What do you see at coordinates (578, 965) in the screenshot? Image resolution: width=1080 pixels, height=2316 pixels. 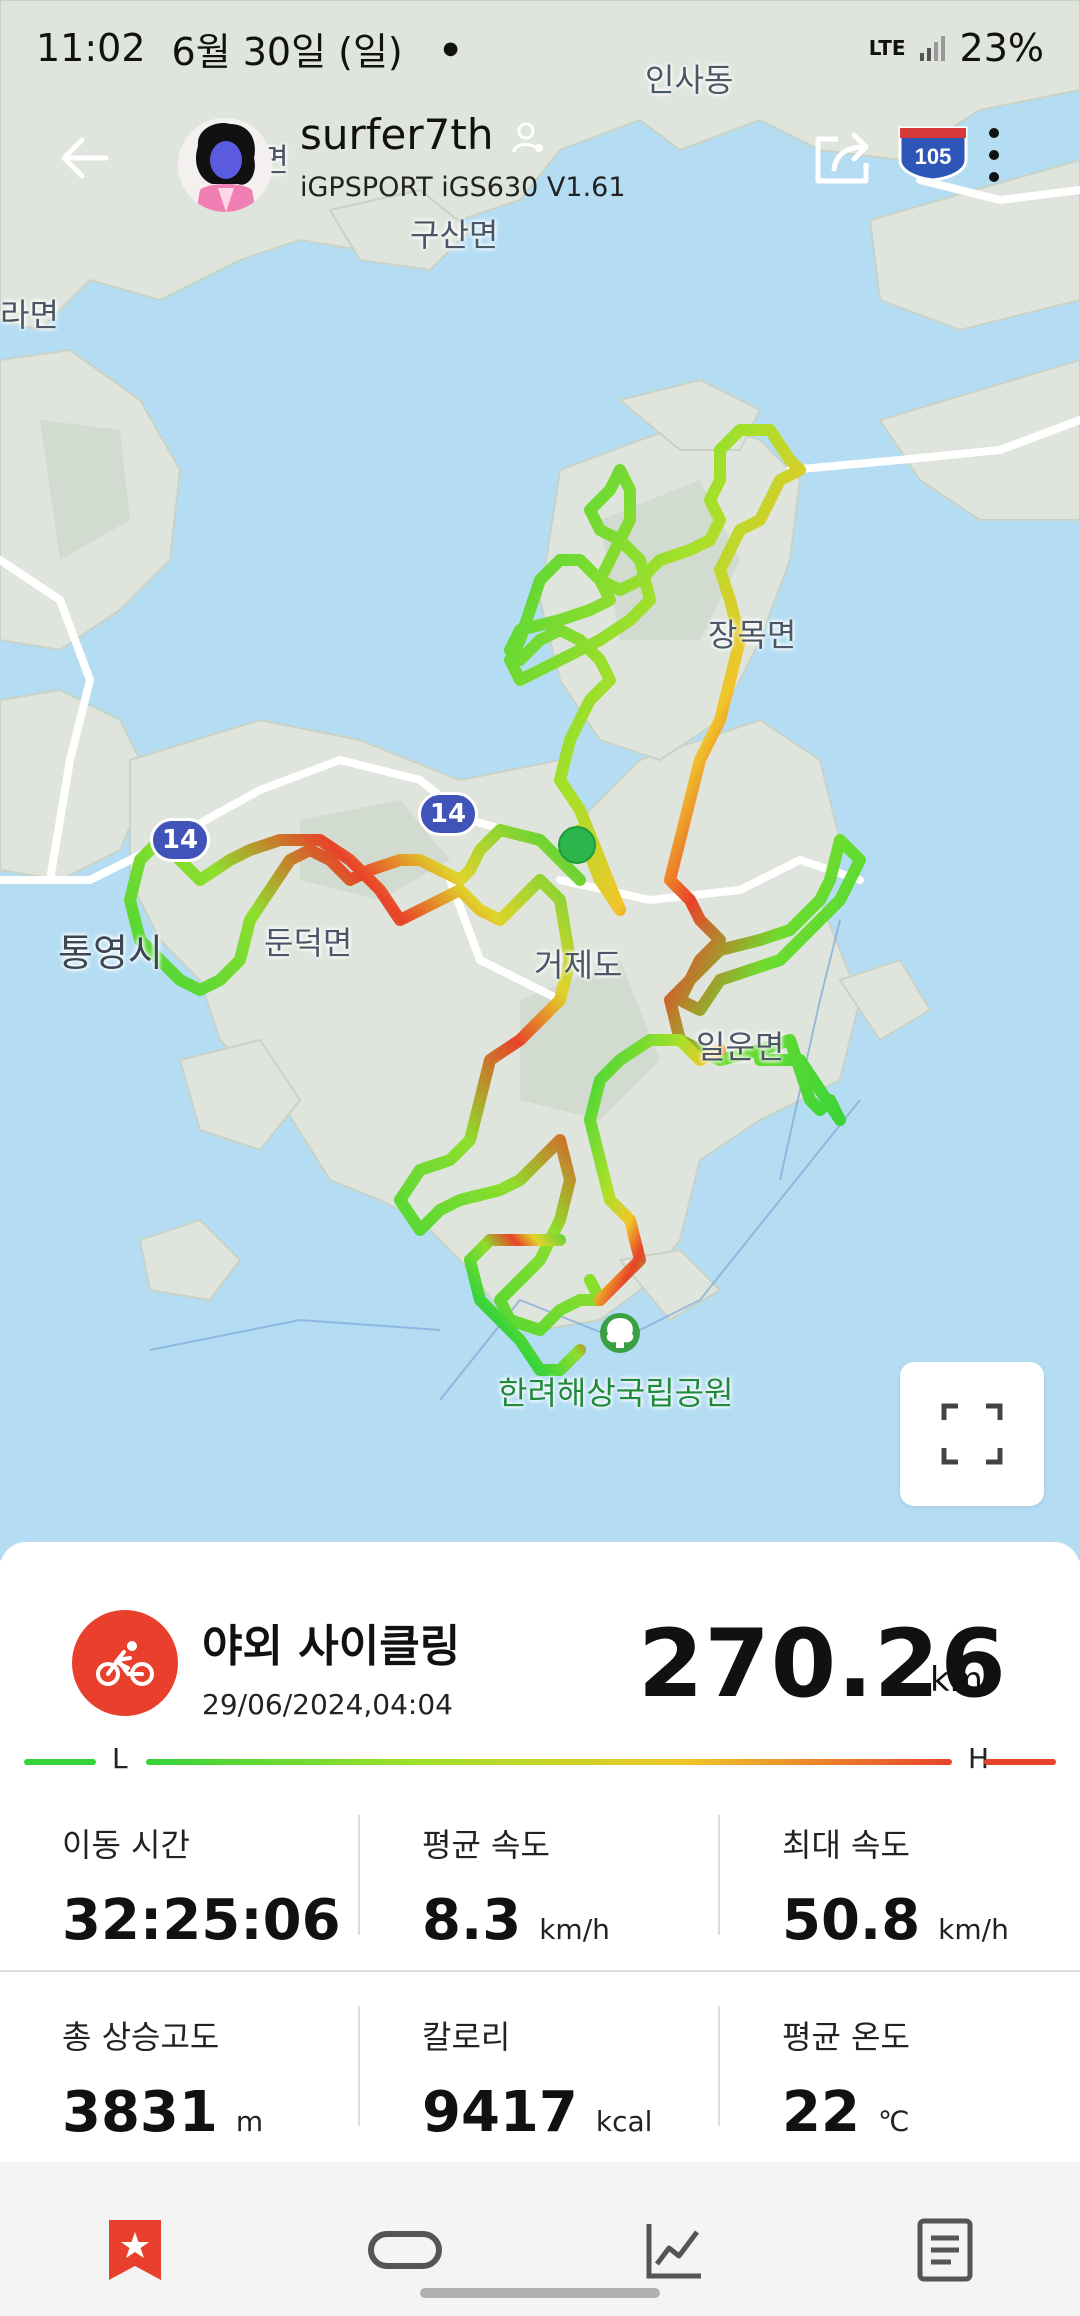 I see `map-label: 거제도` at bounding box center [578, 965].